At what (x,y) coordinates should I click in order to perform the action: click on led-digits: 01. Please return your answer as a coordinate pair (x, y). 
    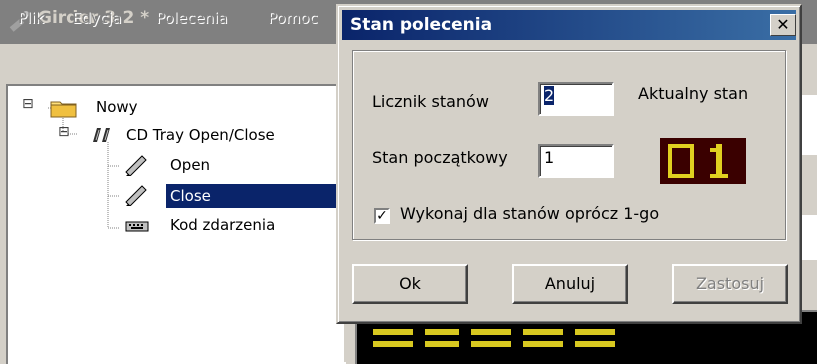
    Looking at the image, I should click on (694, 158).